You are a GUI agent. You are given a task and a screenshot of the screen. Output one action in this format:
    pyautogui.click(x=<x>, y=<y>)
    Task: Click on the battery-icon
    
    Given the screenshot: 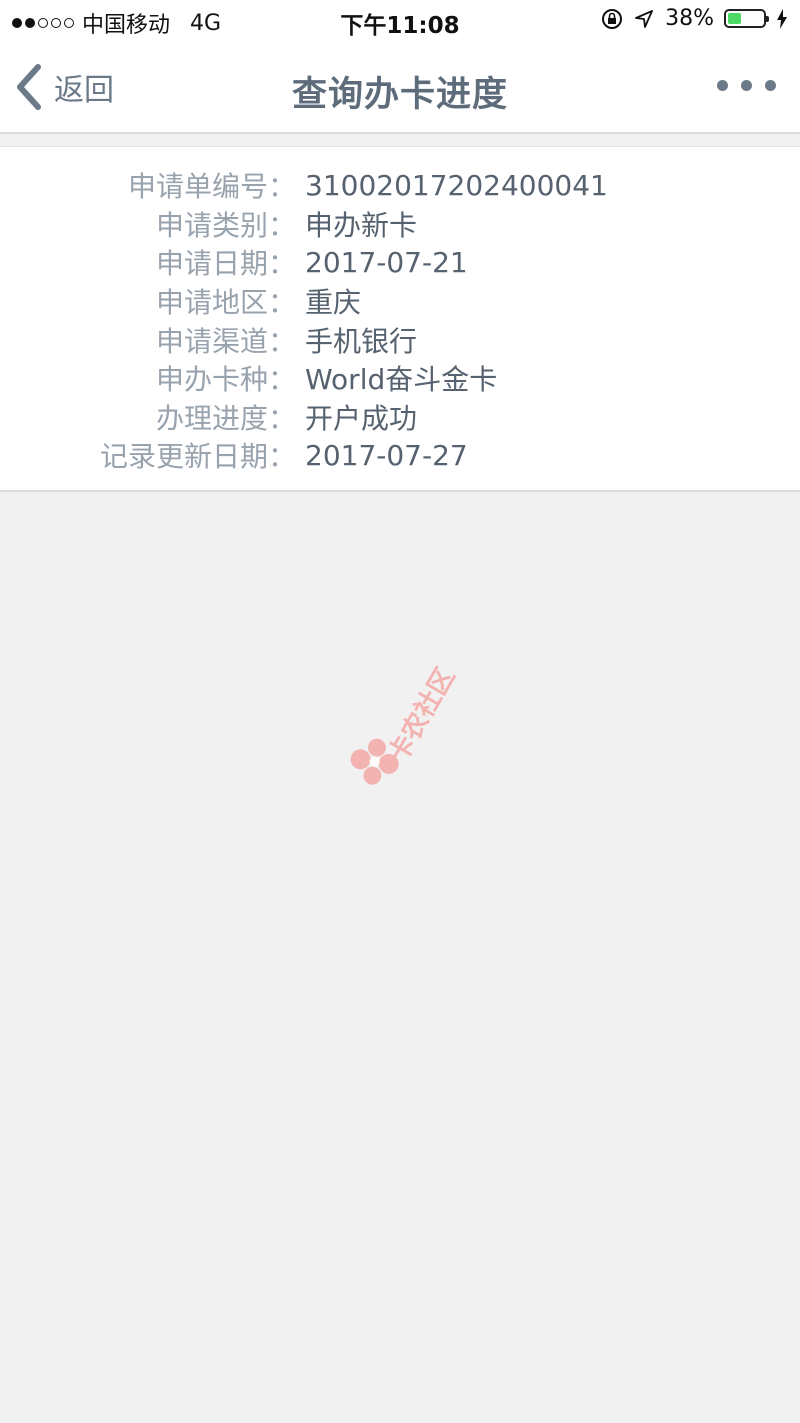 What is the action you would take?
    pyautogui.click(x=746, y=18)
    